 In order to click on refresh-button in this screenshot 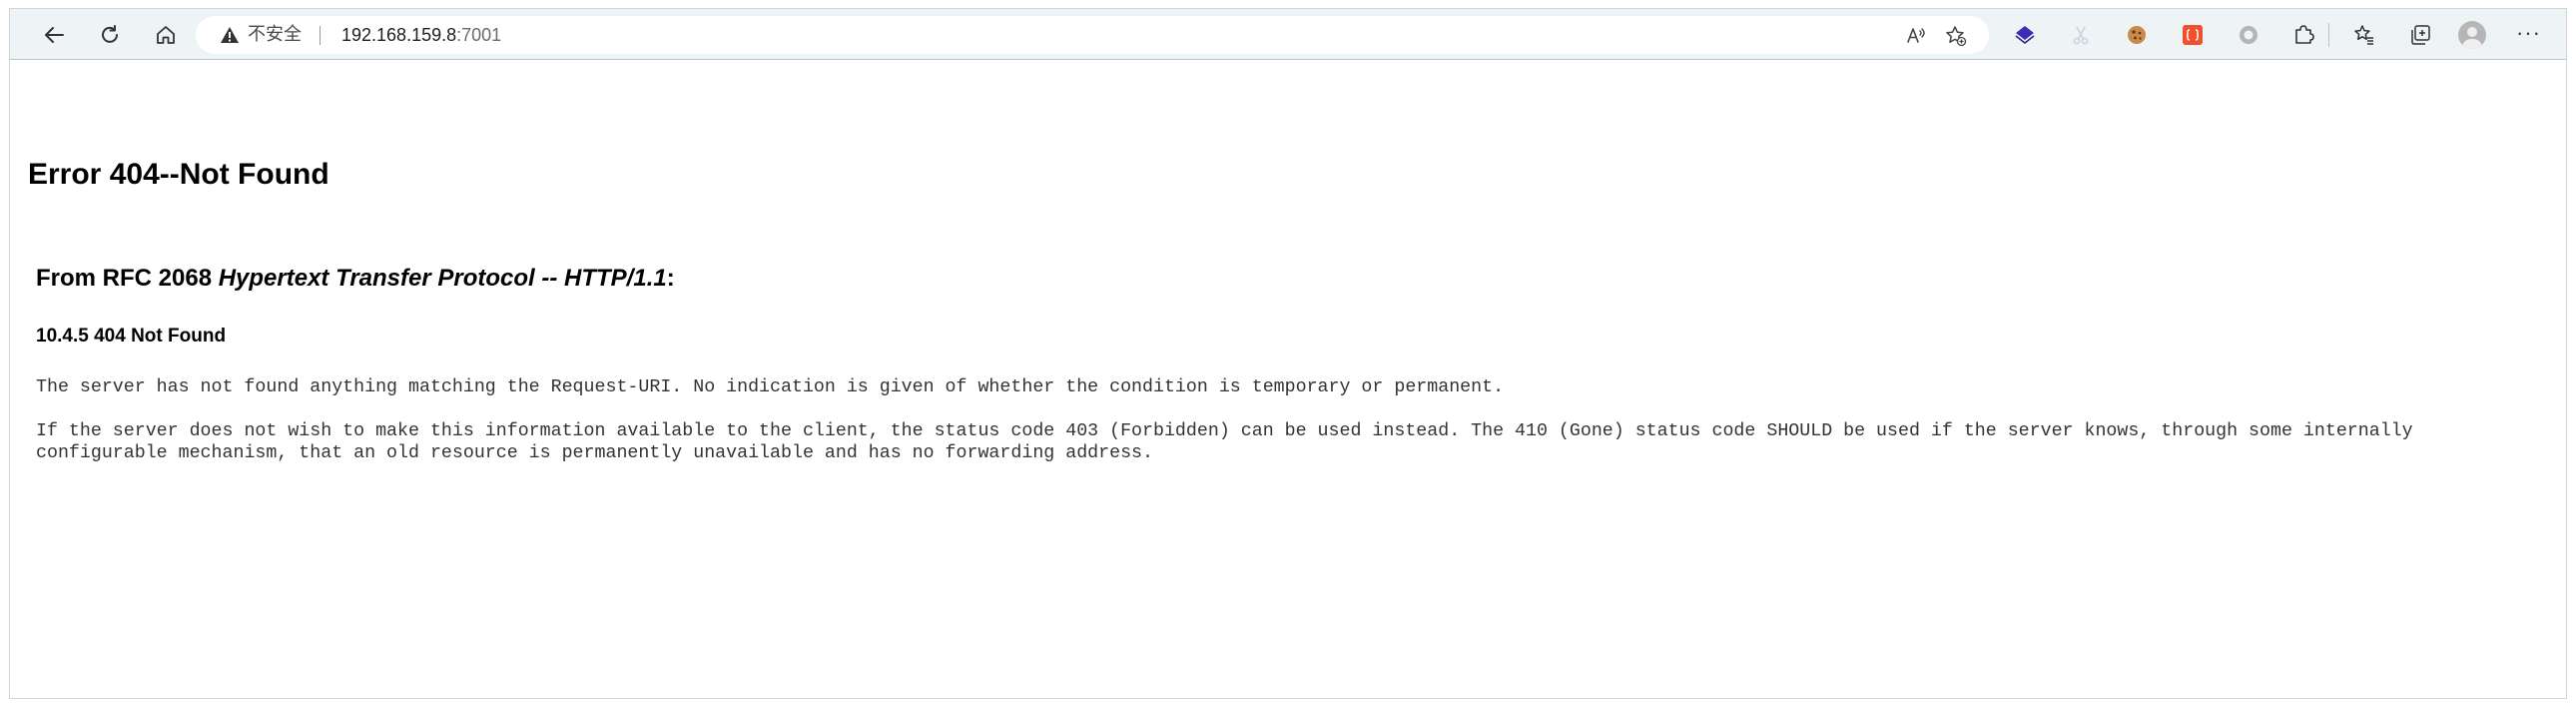, I will do `click(110, 35)`.